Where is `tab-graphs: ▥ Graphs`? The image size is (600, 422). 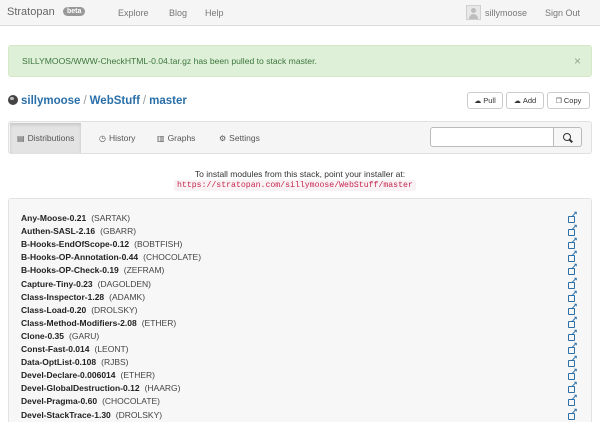 tab-graphs: ▥ Graphs is located at coordinates (176, 138).